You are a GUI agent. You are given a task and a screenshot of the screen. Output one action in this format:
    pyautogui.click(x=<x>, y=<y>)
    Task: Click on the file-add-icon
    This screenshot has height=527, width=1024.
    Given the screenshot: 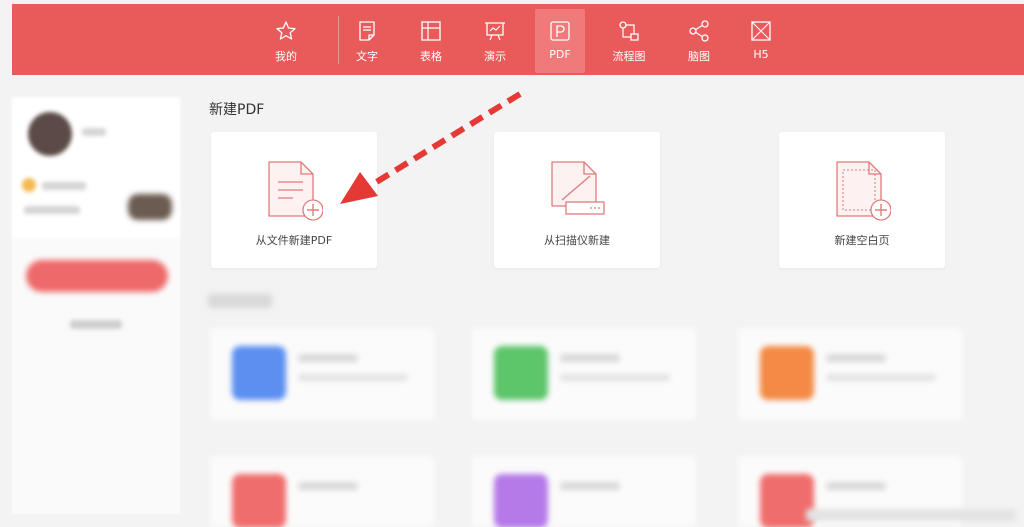 What is the action you would take?
    pyautogui.click(x=295, y=191)
    